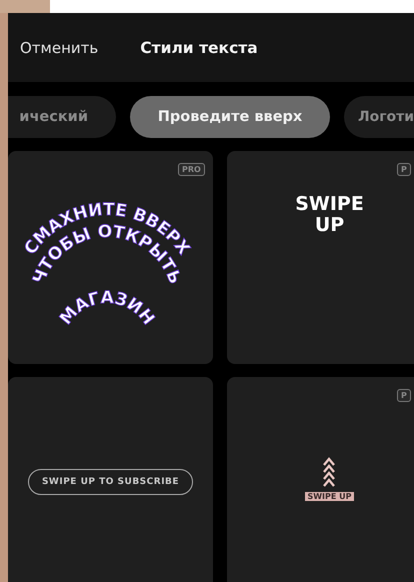 The image size is (414, 582). Describe the element at coordinates (199, 47) in the screenshot. I see `screen-title: Стили текста` at that location.